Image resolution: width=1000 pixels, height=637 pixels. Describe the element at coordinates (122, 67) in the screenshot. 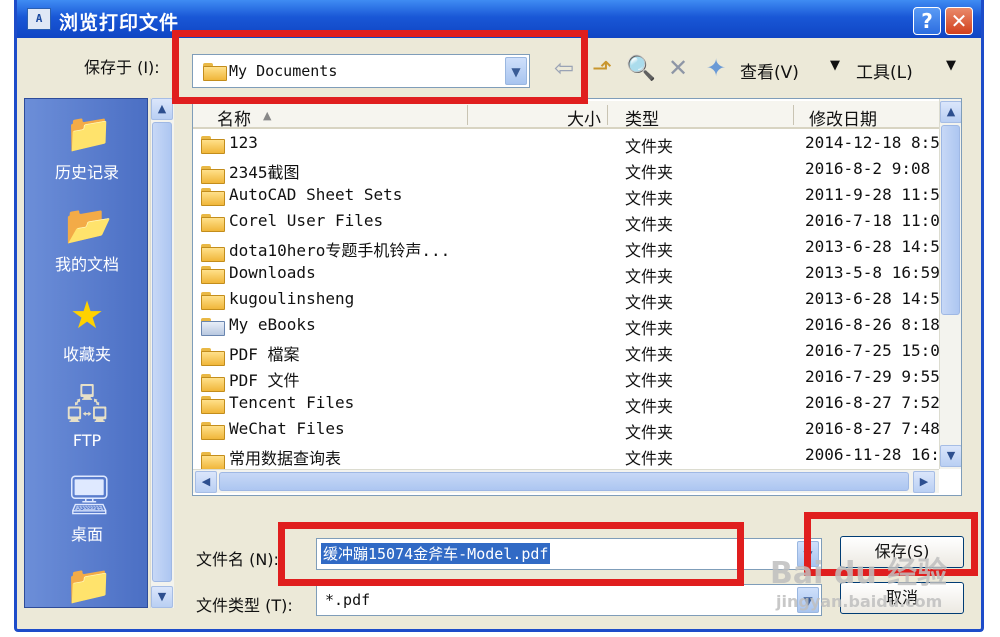

I see `save-in-label: 保存于 (I):` at that location.